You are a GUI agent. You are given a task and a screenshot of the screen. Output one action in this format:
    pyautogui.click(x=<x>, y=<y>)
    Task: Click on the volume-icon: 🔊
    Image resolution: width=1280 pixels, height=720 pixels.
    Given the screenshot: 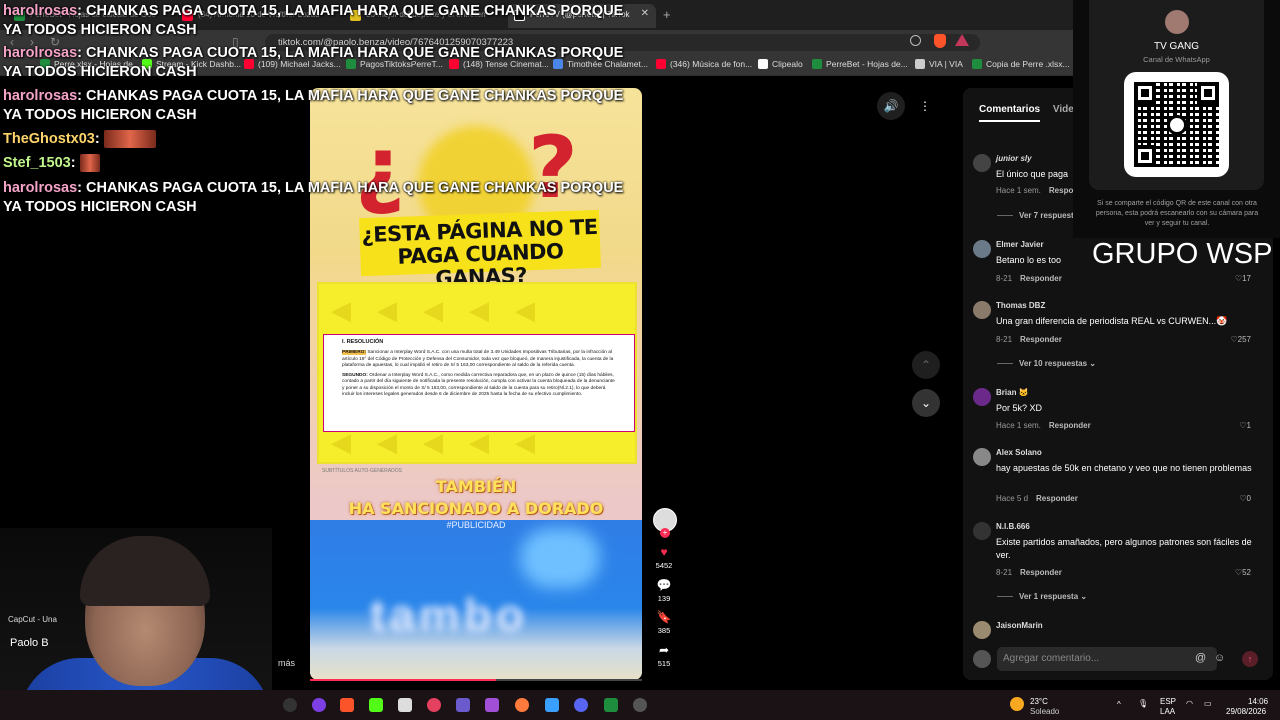 What is the action you would take?
    pyautogui.click(x=891, y=106)
    